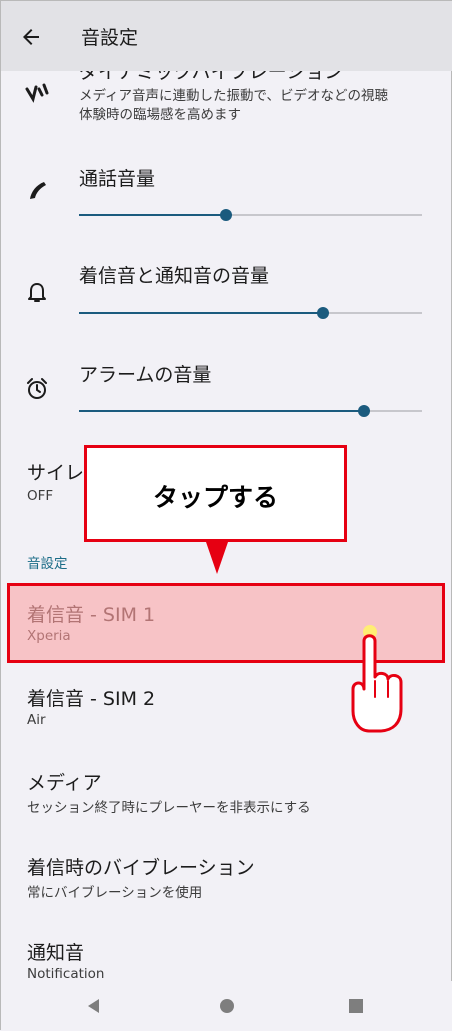  I want to click on media-title: メディア, so click(64, 781).